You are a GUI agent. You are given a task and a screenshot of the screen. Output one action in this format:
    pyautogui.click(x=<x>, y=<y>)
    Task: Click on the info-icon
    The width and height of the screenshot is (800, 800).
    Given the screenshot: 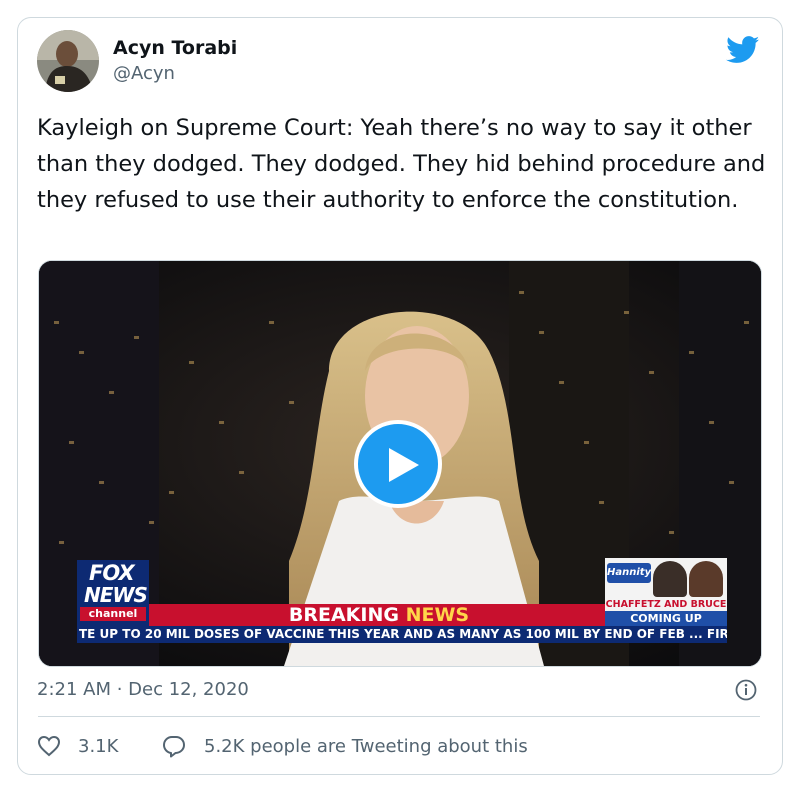 What is the action you would take?
    pyautogui.click(x=746, y=690)
    